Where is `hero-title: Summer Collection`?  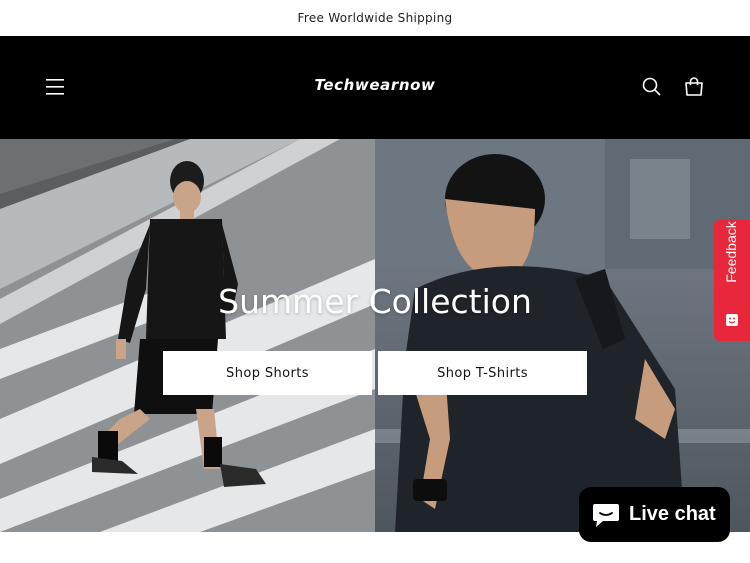
hero-title: Summer Collection is located at coordinates (375, 301).